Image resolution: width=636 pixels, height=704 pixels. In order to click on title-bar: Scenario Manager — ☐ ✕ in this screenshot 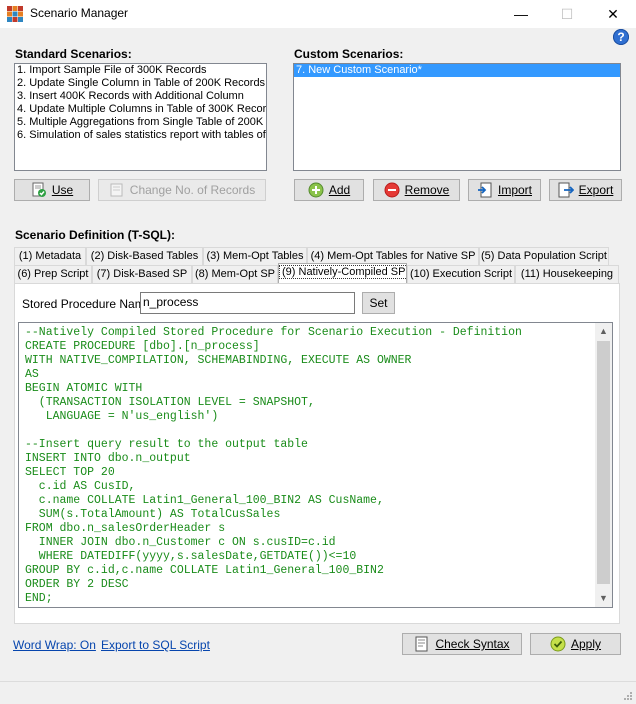, I will do `click(318, 14)`.